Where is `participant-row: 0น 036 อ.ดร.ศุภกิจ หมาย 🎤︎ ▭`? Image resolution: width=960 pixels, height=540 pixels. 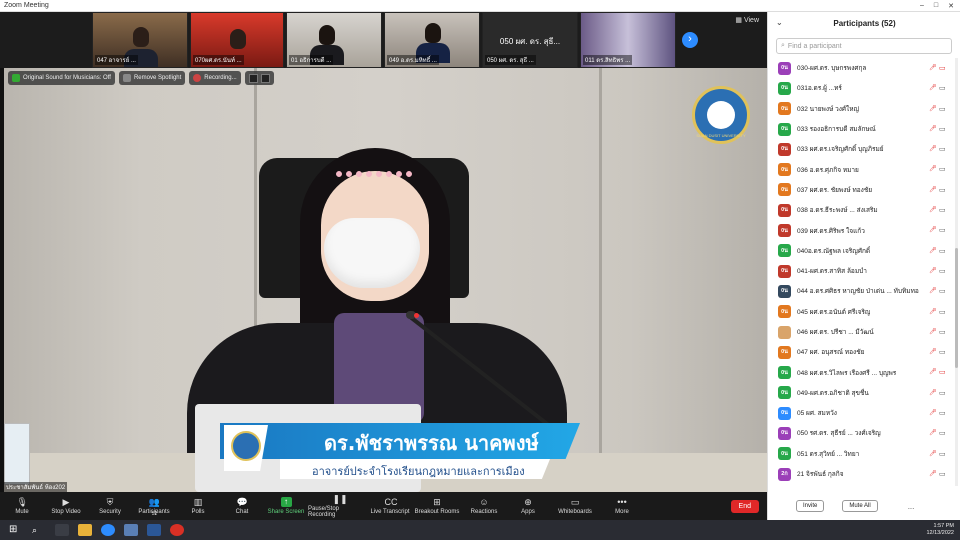
participant-row: 0น 036 อ.ดร.ศุภกิจ หมาย 🎤︎ ▭ is located at coordinates (861, 169).